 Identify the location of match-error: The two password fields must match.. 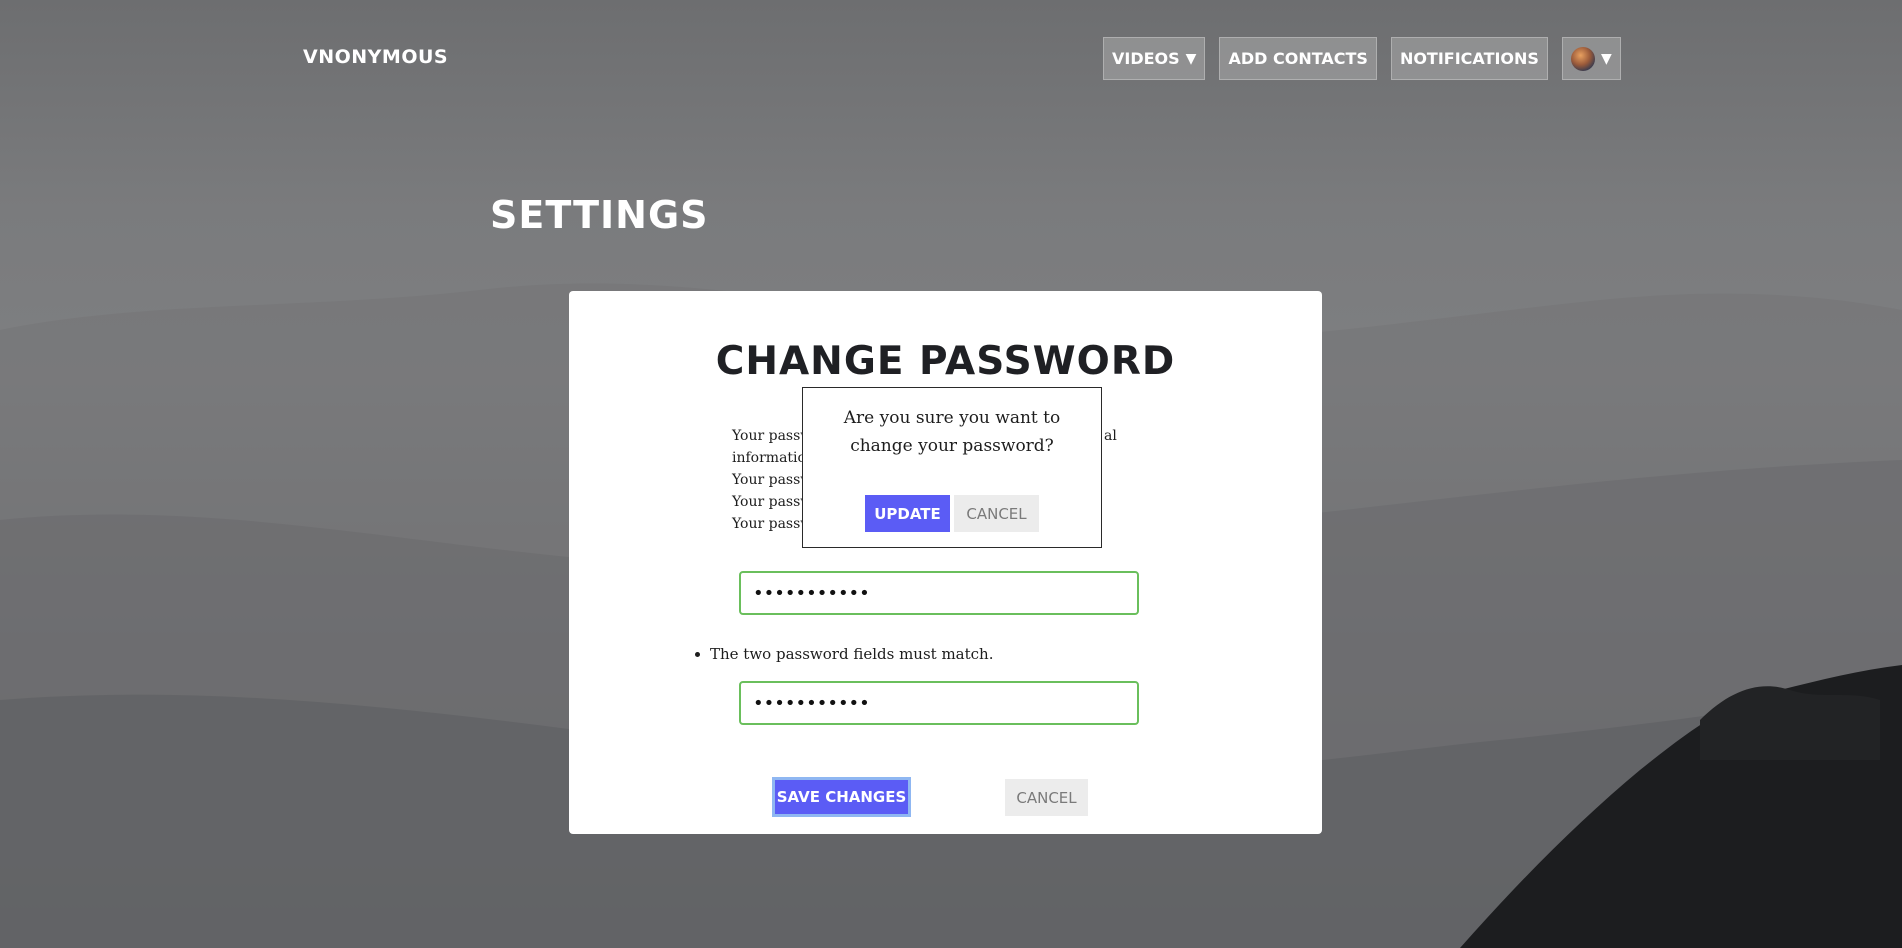
(844, 654).